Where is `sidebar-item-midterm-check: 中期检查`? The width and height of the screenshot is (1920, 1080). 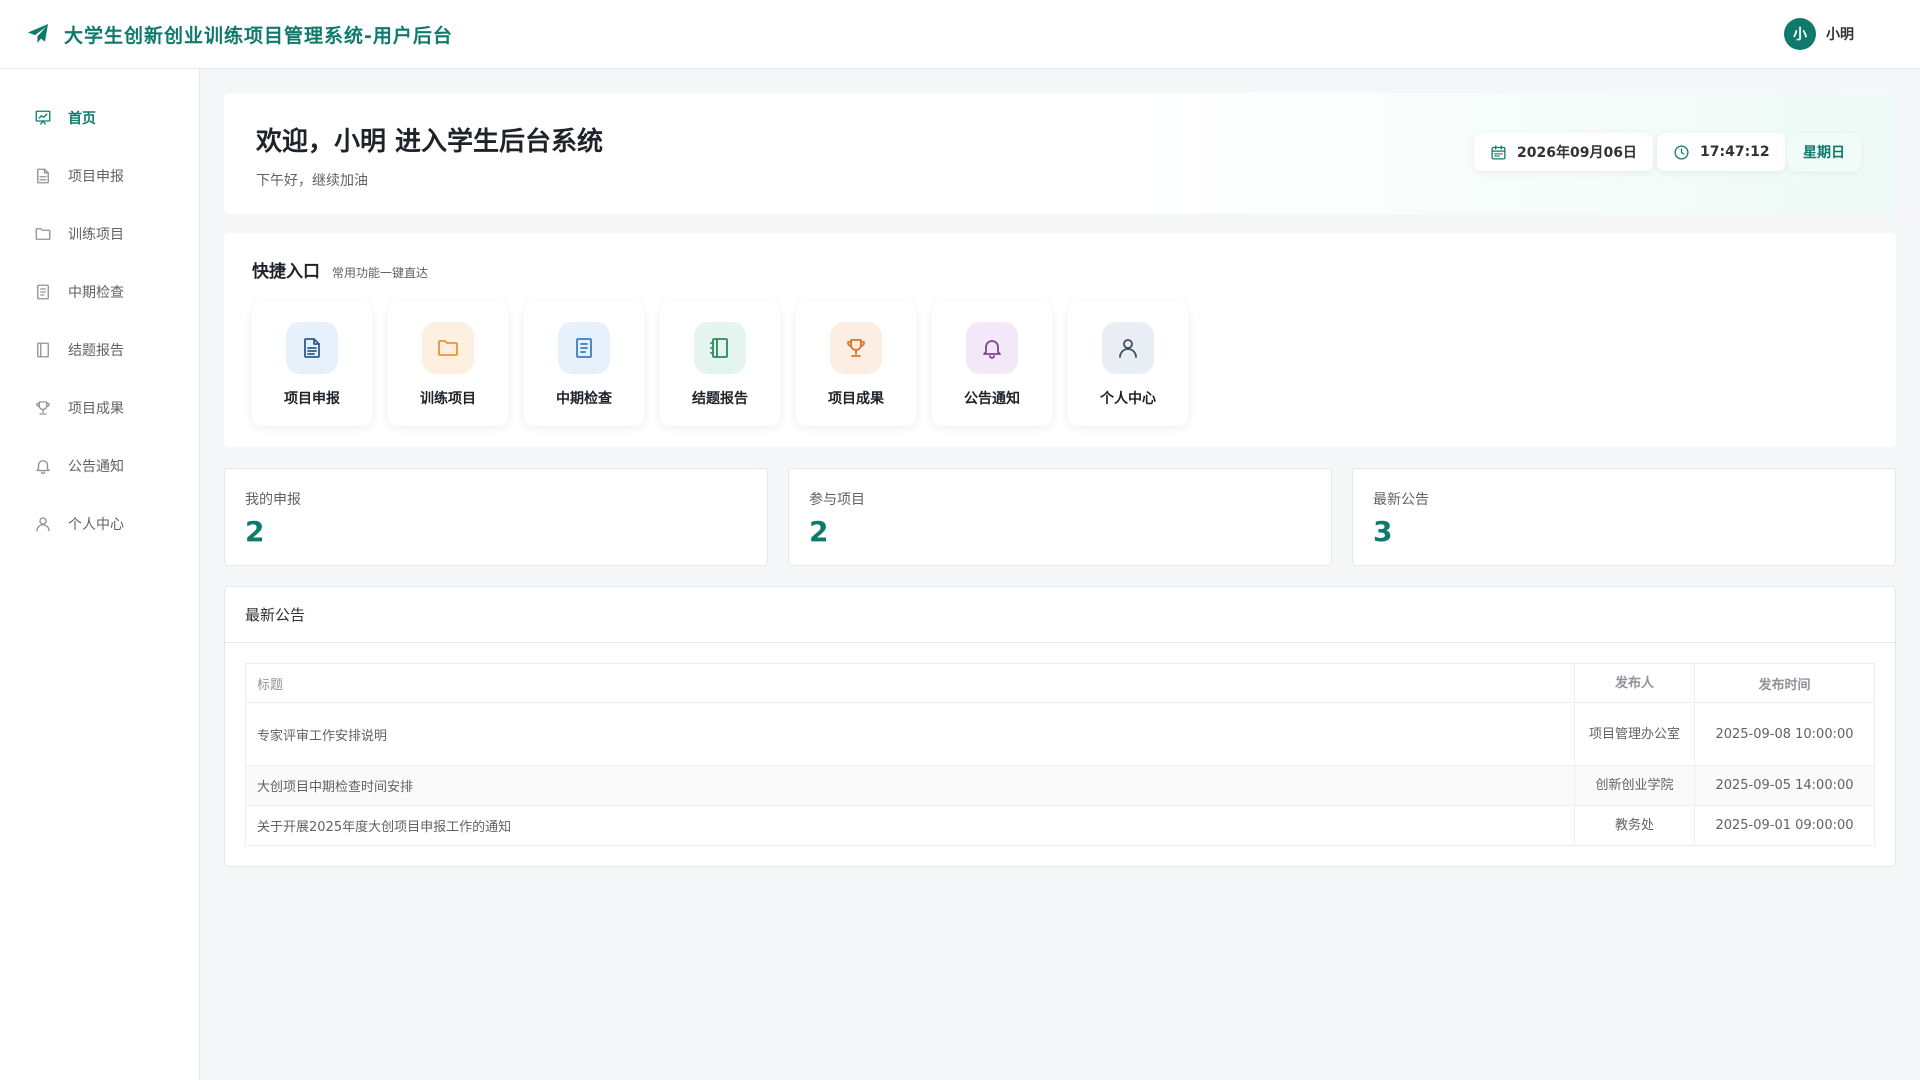
sidebar-item-midterm-check: 中期检查 is located at coordinates (99, 292).